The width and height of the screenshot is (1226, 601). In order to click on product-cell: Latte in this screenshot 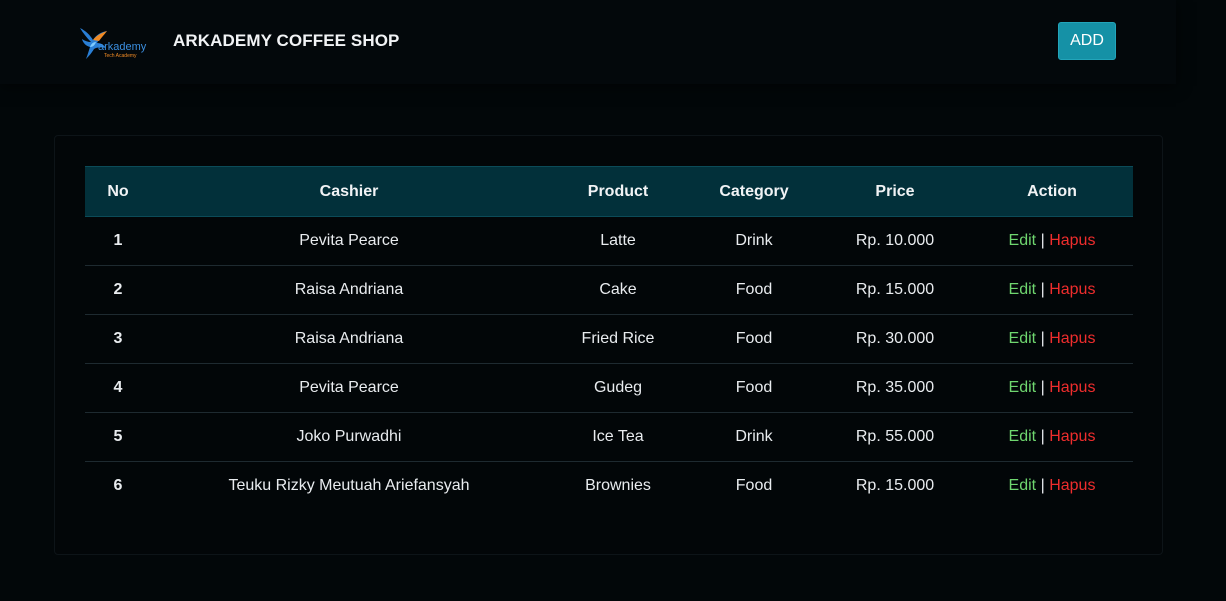, I will do `click(618, 240)`.